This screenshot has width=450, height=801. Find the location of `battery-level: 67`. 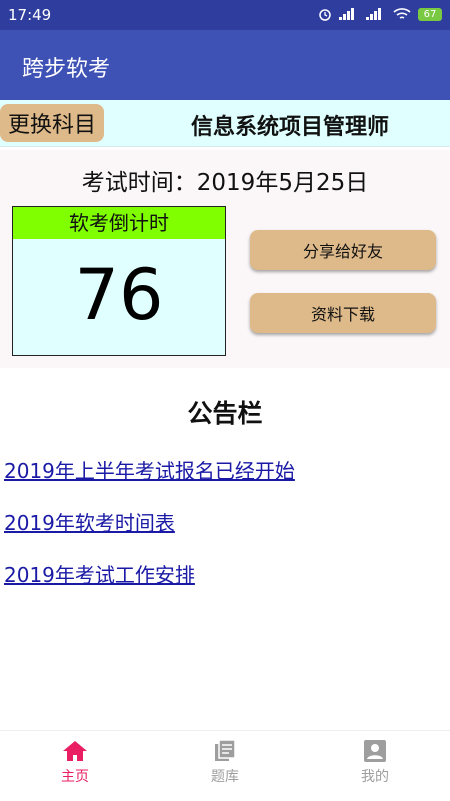

battery-level: 67 is located at coordinates (430, 14).